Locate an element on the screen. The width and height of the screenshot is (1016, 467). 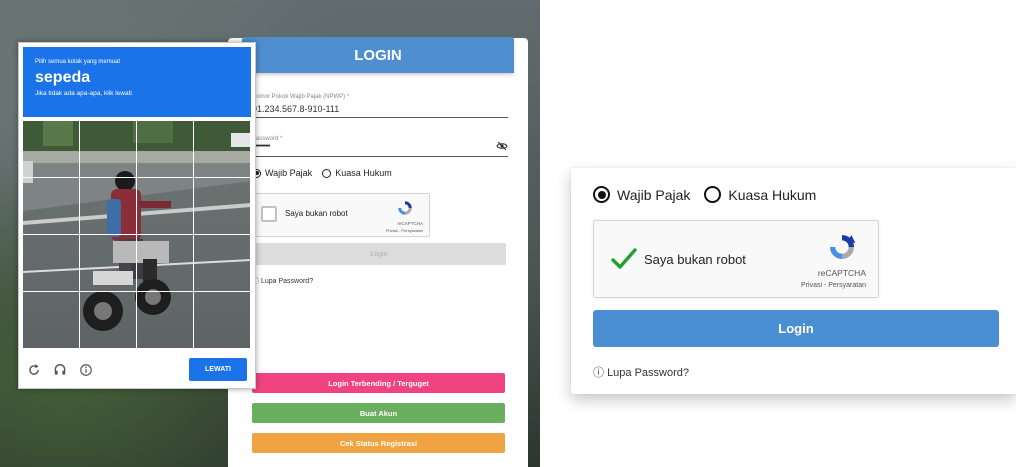
captcha-footer: LEWATI is located at coordinates (137, 370).